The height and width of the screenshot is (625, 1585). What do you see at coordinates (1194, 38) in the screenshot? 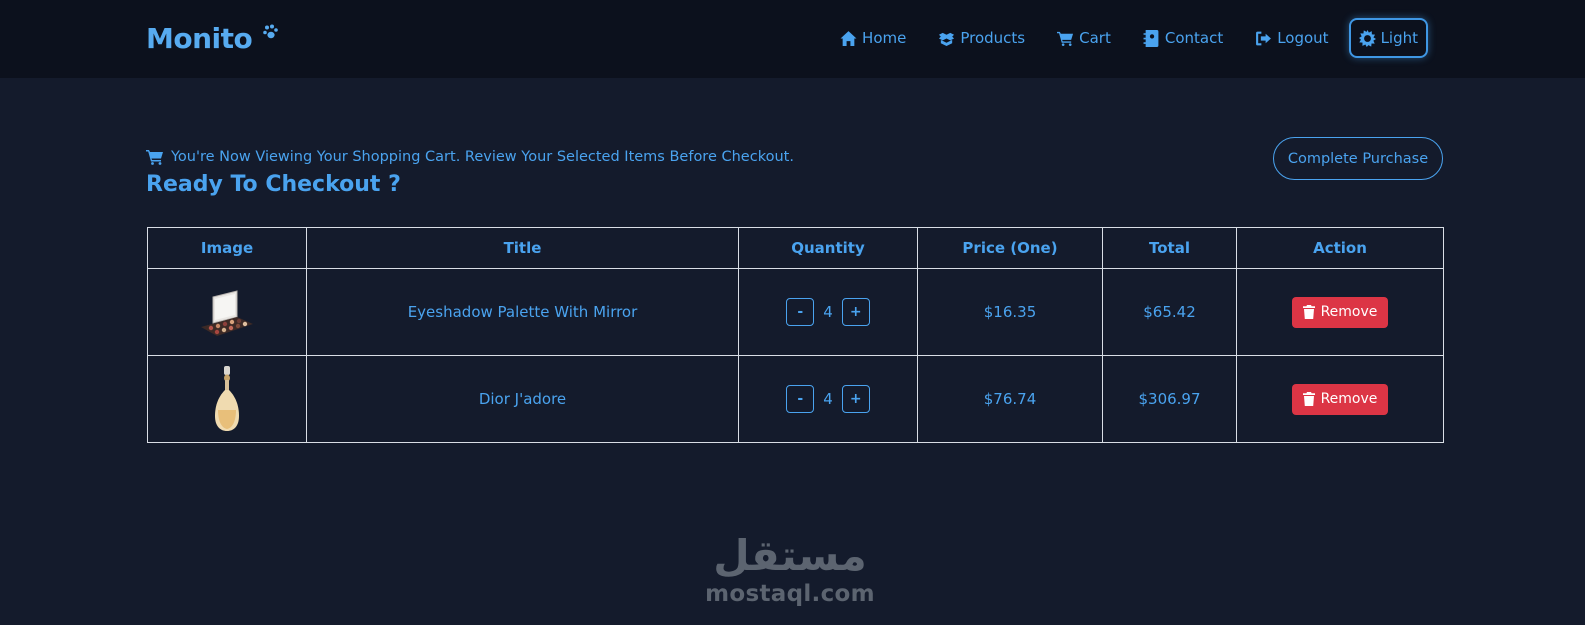
I see `nav-contact-label: Contact` at bounding box center [1194, 38].